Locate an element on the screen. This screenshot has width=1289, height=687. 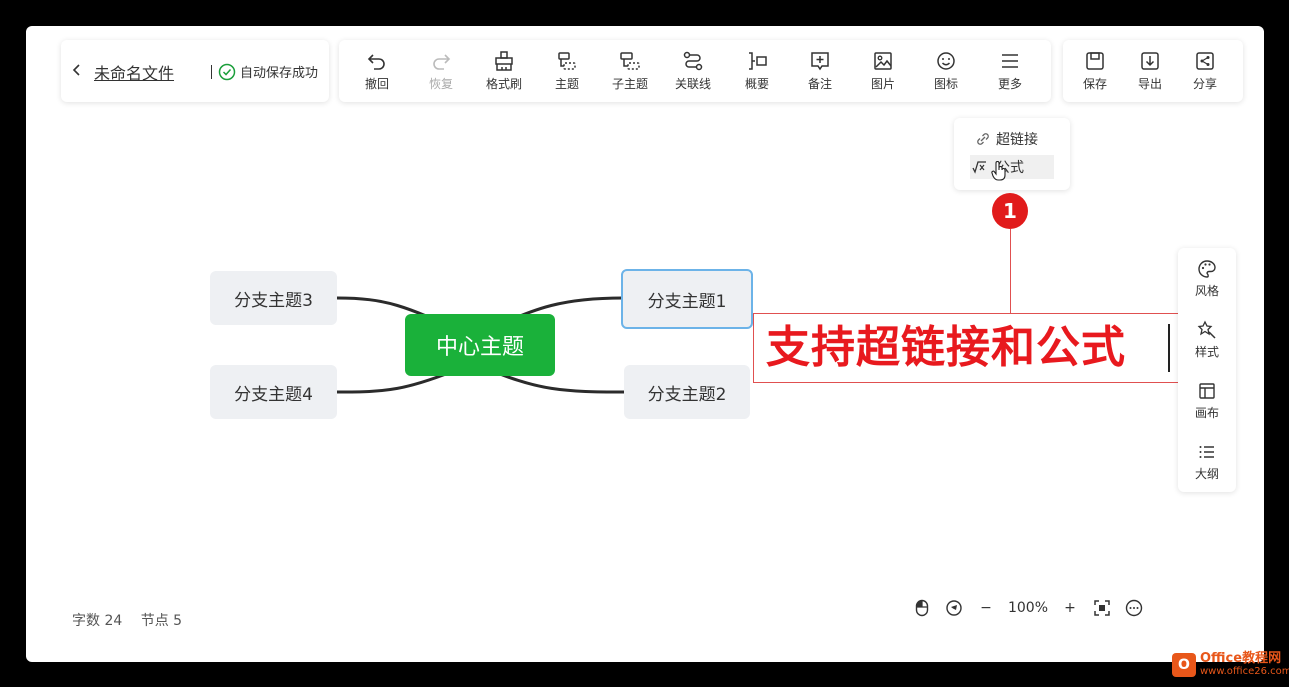
branch-node-4: 分支主题4 is located at coordinates (273, 392).